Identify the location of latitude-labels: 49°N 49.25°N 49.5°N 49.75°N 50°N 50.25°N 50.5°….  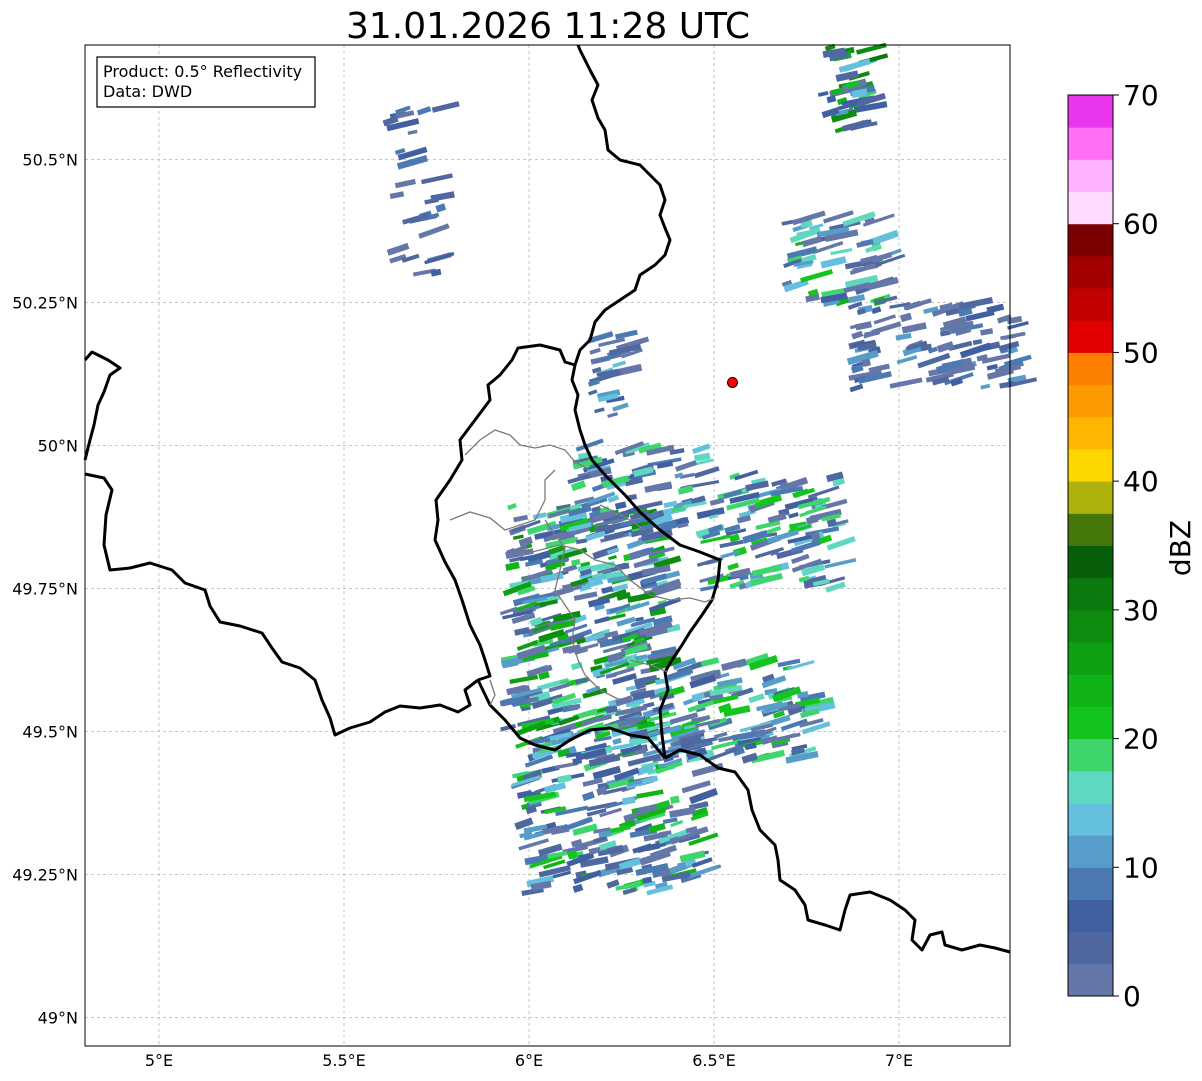
(45, 588).